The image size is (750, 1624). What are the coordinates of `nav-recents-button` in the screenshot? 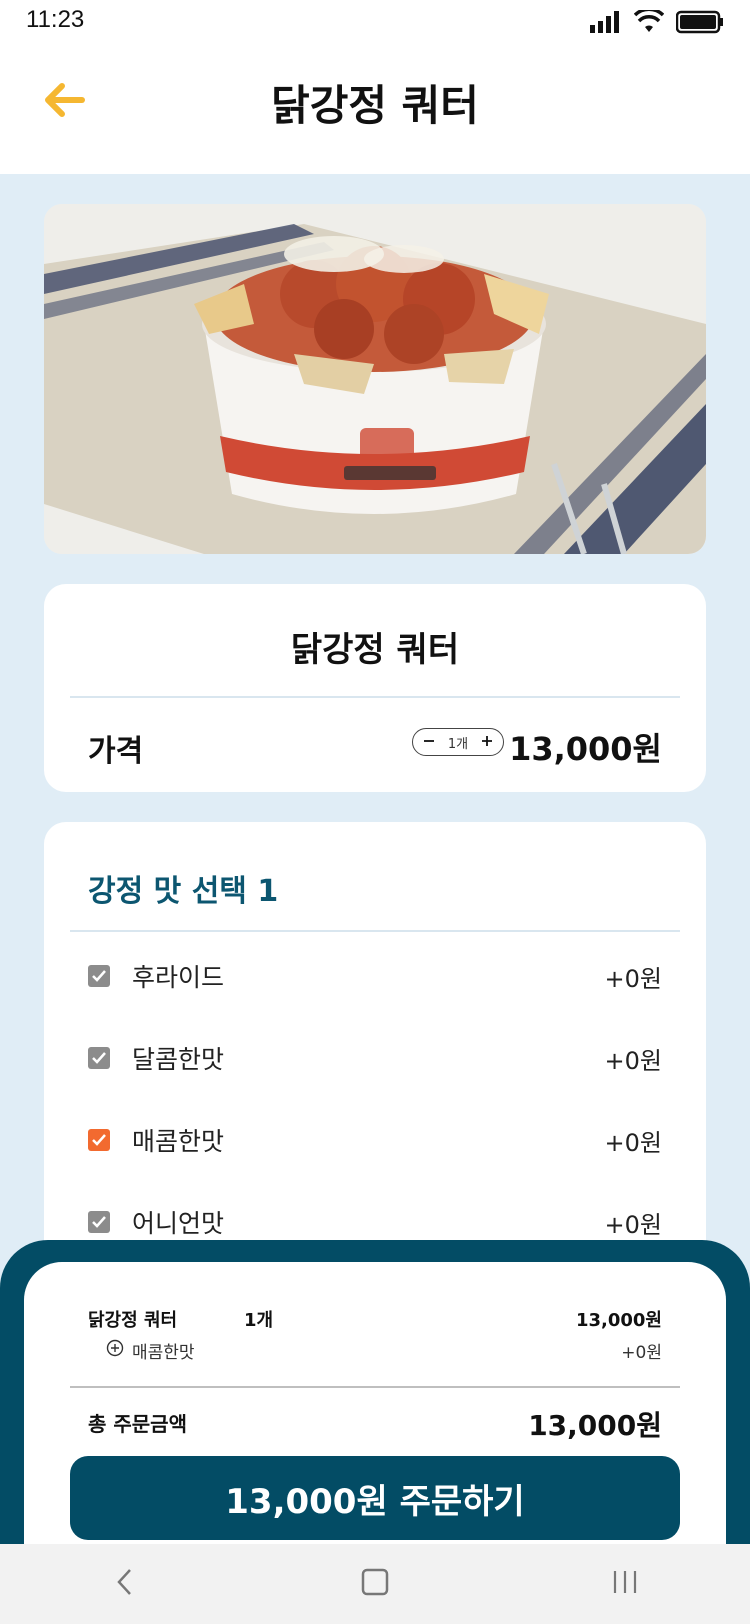 It's located at (625, 1584).